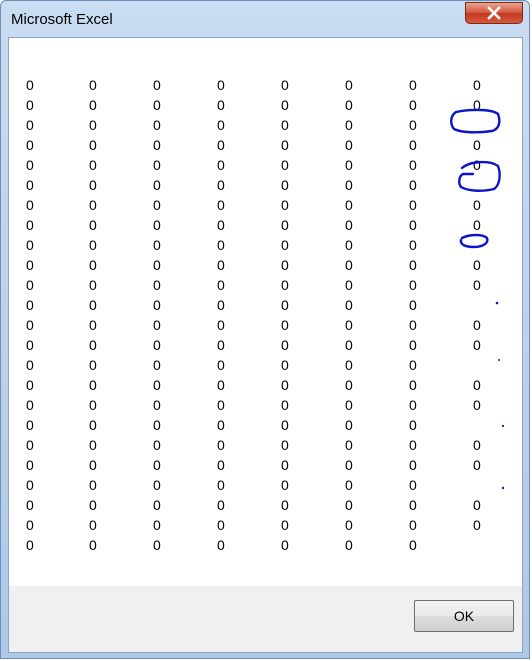 The width and height of the screenshot is (532, 661). Describe the element at coordinates (494, 13) in the screenshot. I see `close-button` at that location.